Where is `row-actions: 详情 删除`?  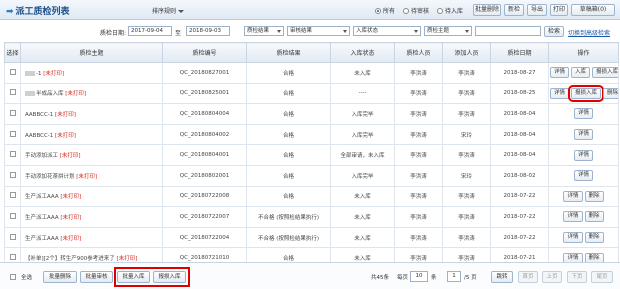 row-actions: 详情 删除 is located at coordinates (583, 217).